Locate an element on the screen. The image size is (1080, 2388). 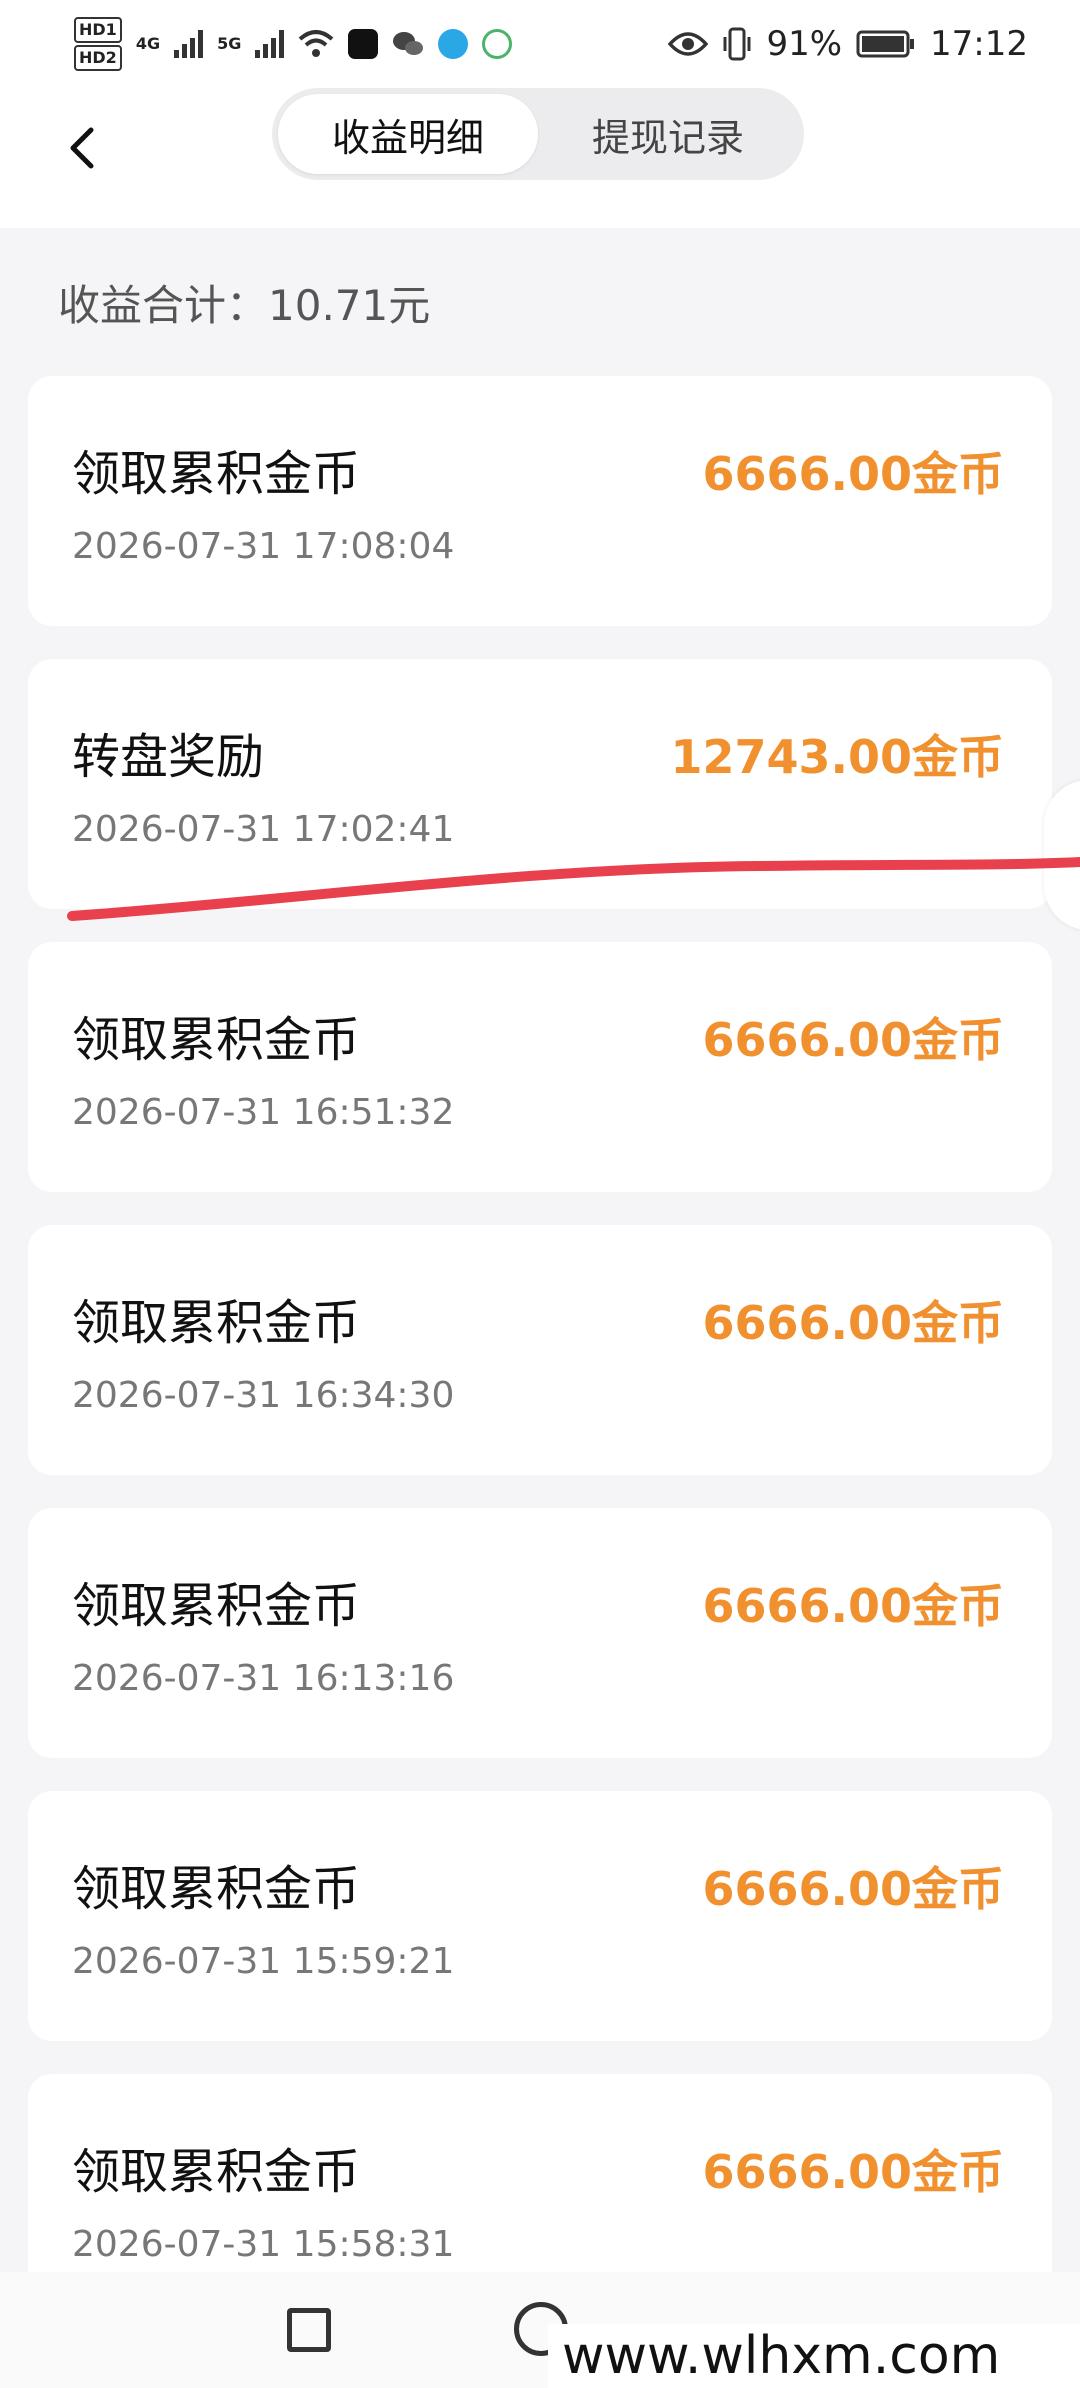
header: 收益明细 提现记录 is located at coordinates (540, 158).